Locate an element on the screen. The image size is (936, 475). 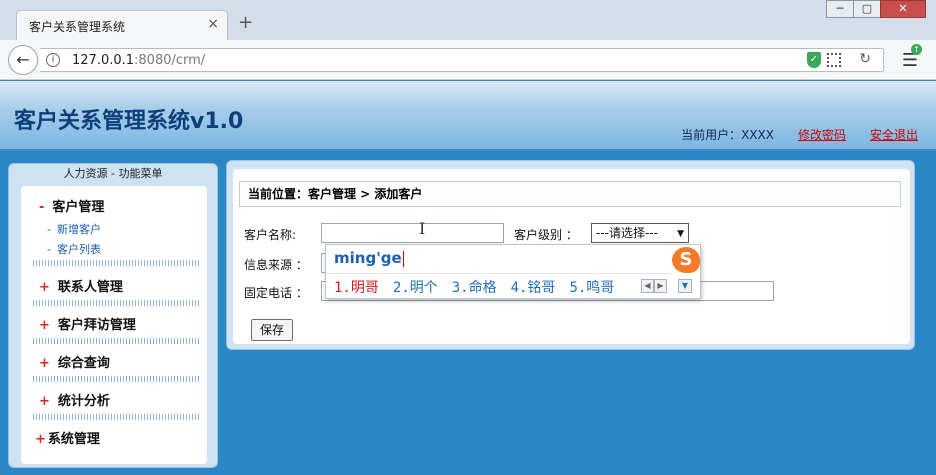
ime-candidate: 1.明哥 is located at coordinates (356, 287).